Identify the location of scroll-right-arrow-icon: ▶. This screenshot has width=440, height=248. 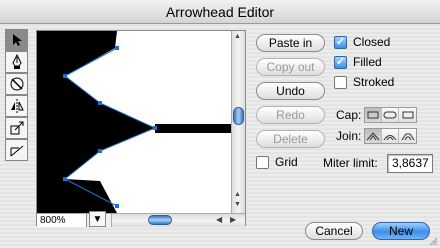
(233, 219).